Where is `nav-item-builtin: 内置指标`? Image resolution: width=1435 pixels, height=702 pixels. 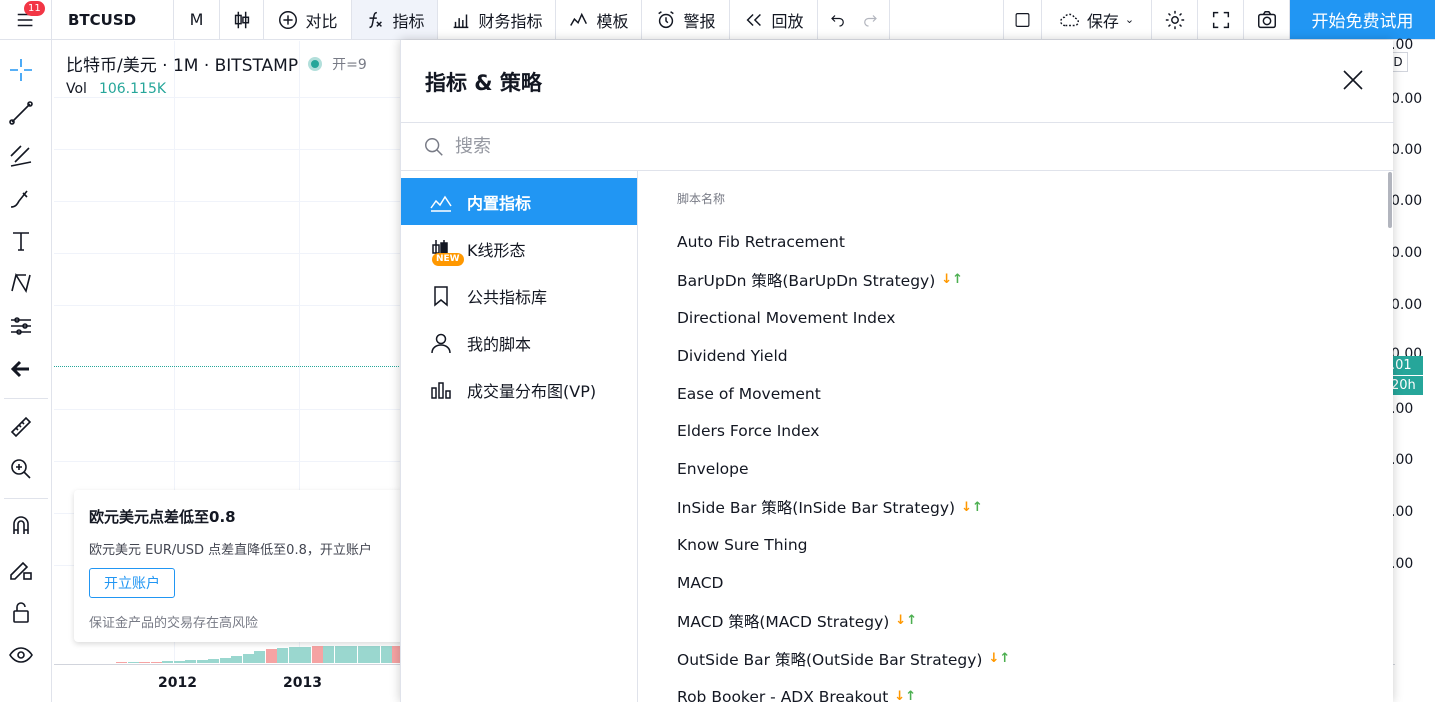 nav-item-builtin: 内置指标 is located at coordinates (519, 201).